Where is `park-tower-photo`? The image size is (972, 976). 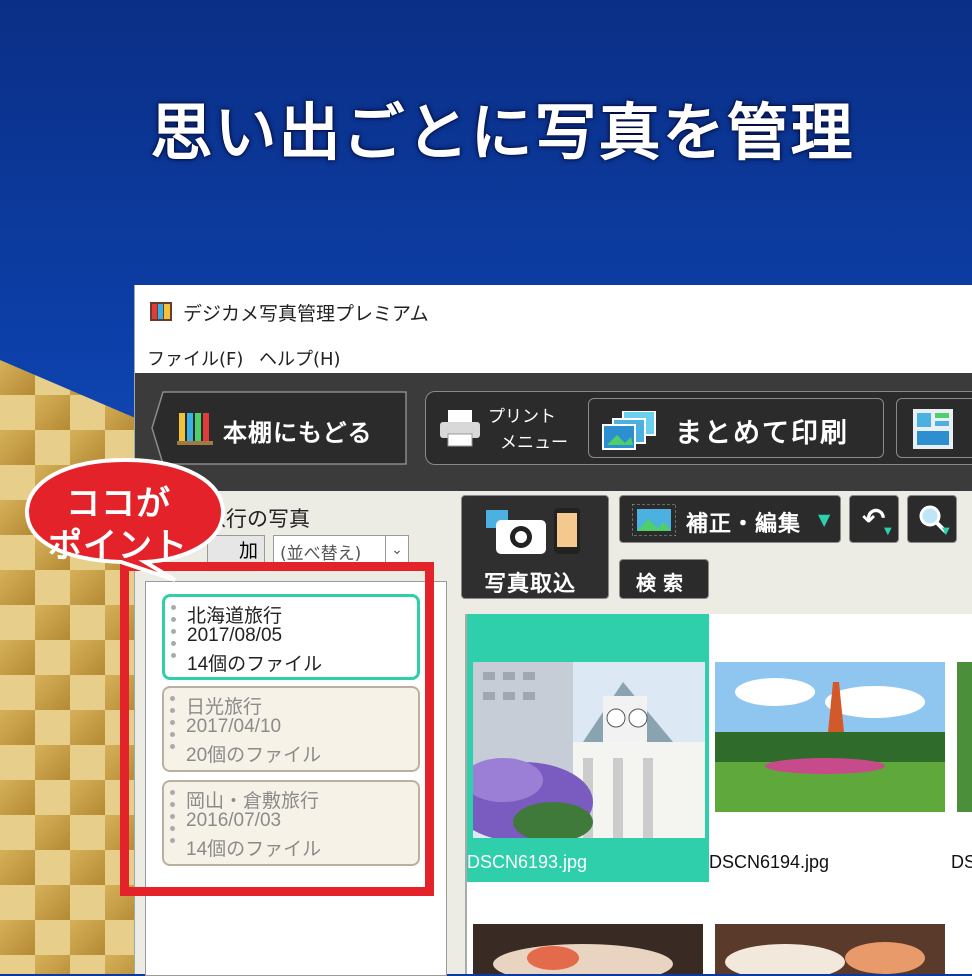 park-tower-photo is located at coordinates (830, 737).